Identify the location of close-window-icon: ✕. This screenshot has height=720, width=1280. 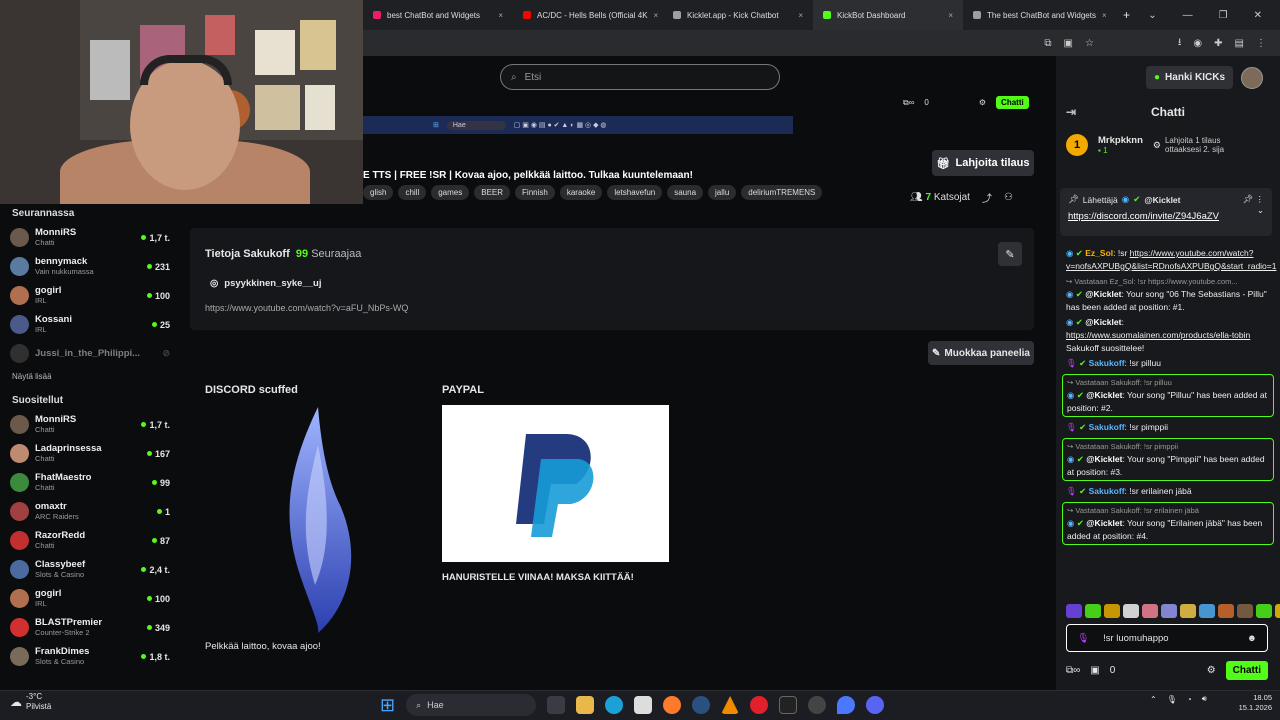
(1258, 15).